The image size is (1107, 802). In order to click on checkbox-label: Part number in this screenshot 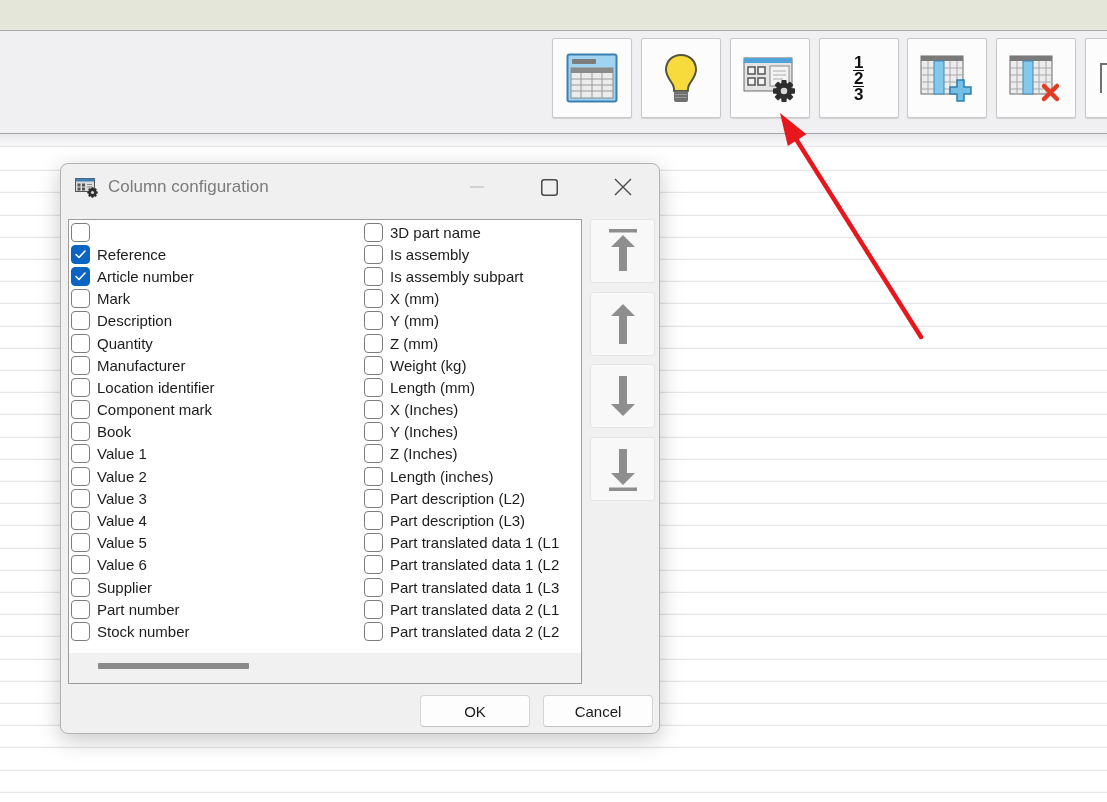, I will do `click(138, 609)`.